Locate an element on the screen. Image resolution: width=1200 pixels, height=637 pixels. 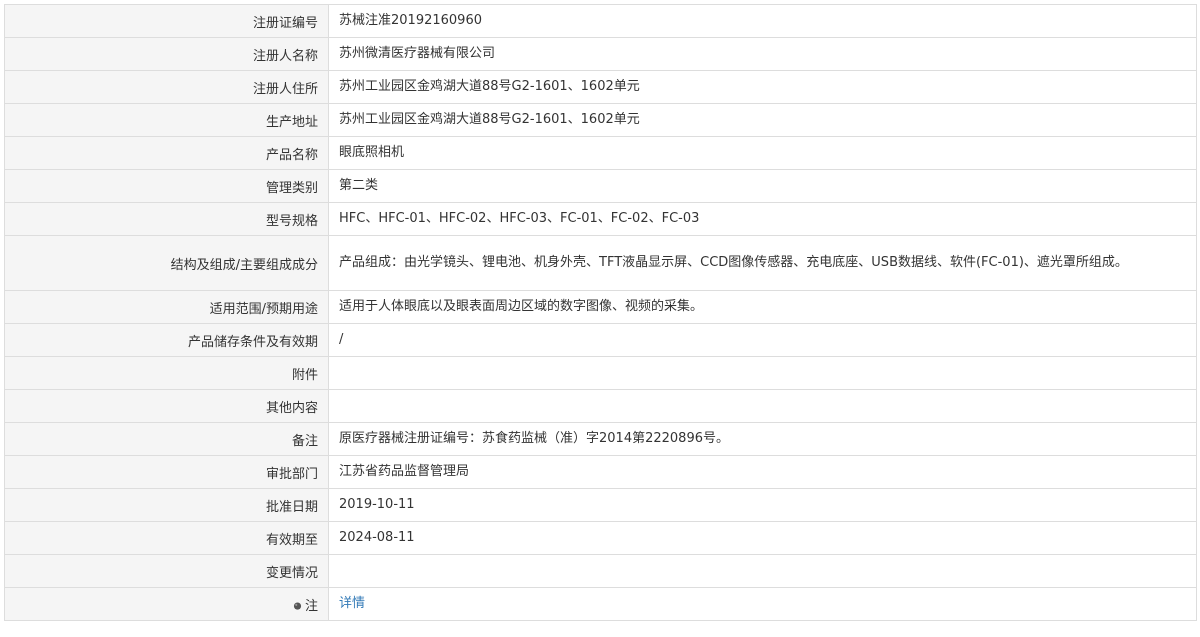
row-approval-date: 批准日期 2019-10-11 is located at coordinates (600, 505).